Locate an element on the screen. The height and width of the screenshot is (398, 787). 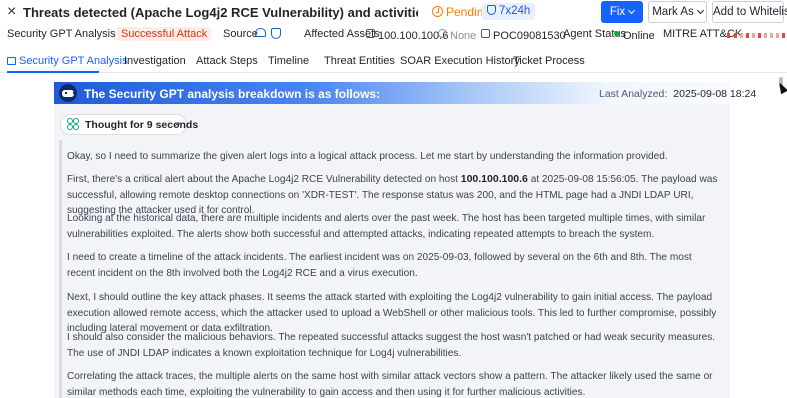
mitre-tactics-bar is located at coordinates (757, 35).